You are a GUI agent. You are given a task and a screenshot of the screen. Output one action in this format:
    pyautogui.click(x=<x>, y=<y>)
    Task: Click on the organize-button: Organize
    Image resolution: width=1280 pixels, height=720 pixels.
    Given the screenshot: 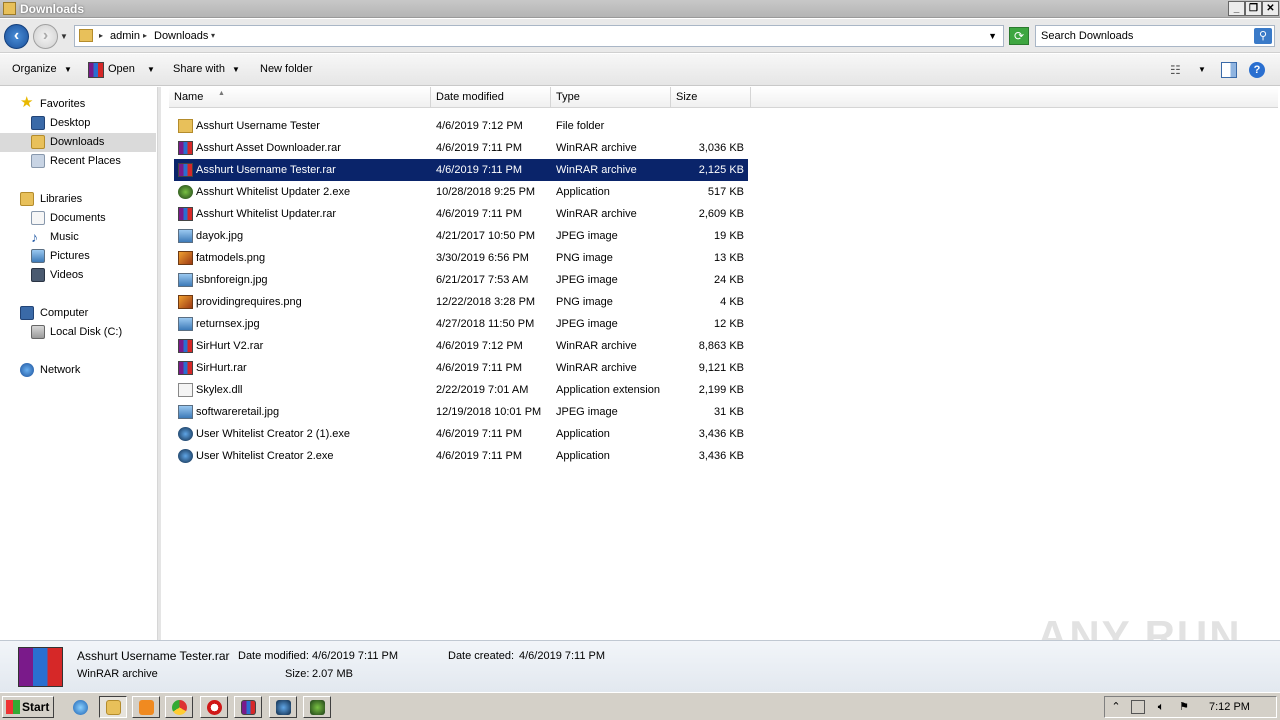 What is the action you would take?
    pyautogui.click(x=34, y=69)
    